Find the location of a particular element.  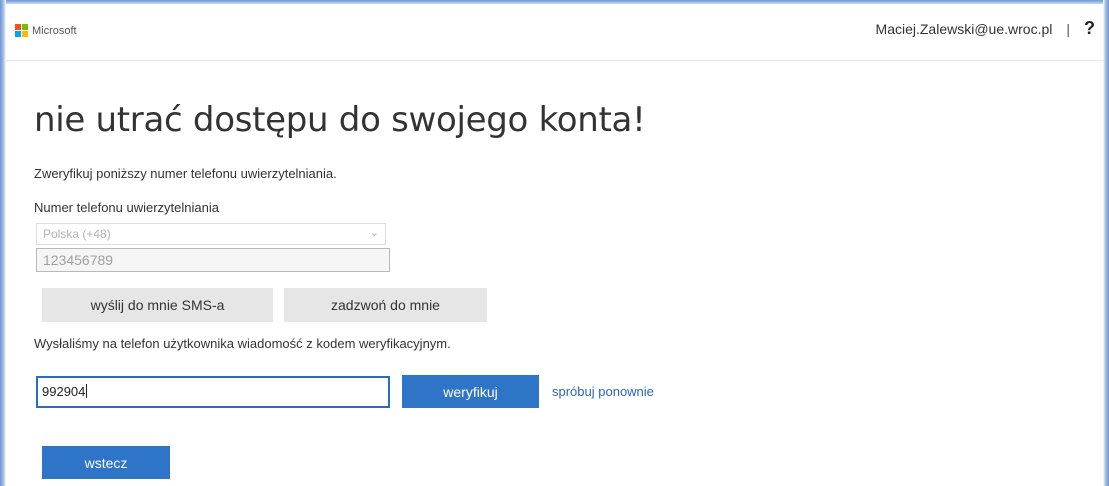

user-area: Maciej.Zalewski@ue.wroc.pl | ? is located at coordinates (985, 28).